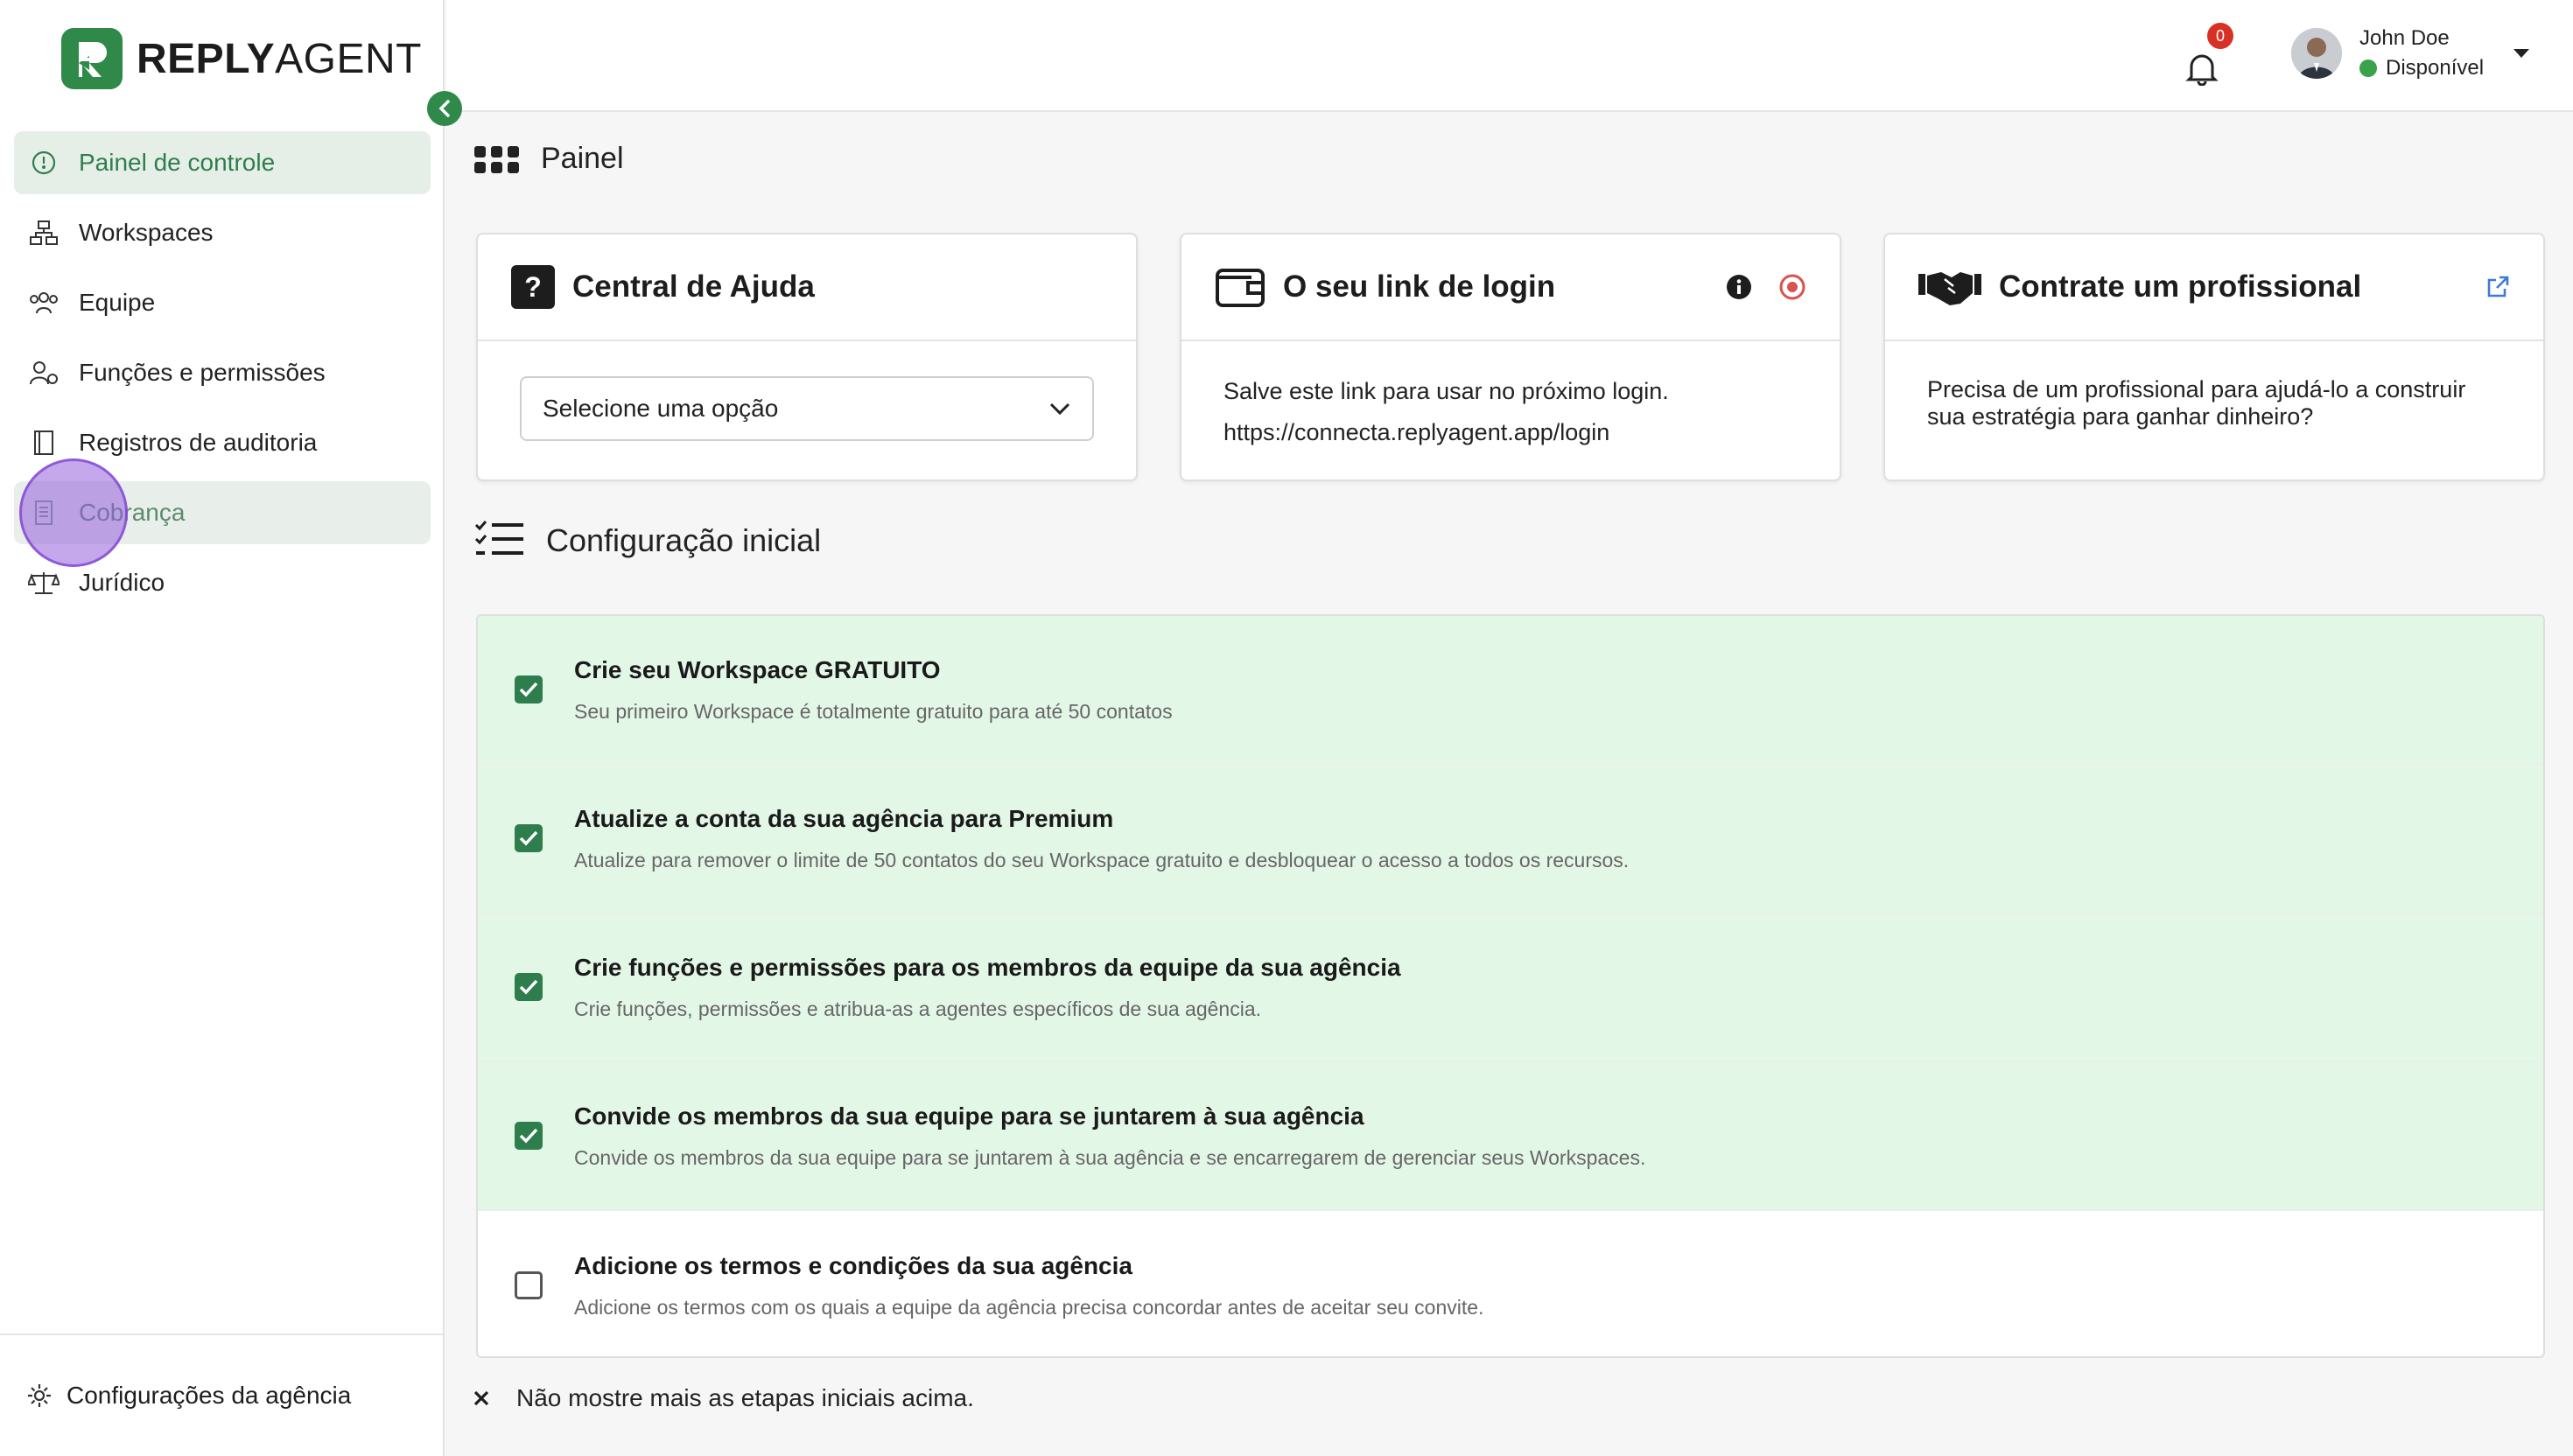 The width and height of the screenshot is (2573, 1456). I want to click on sidebar-item-label: Jurídico, so click(122, 582).